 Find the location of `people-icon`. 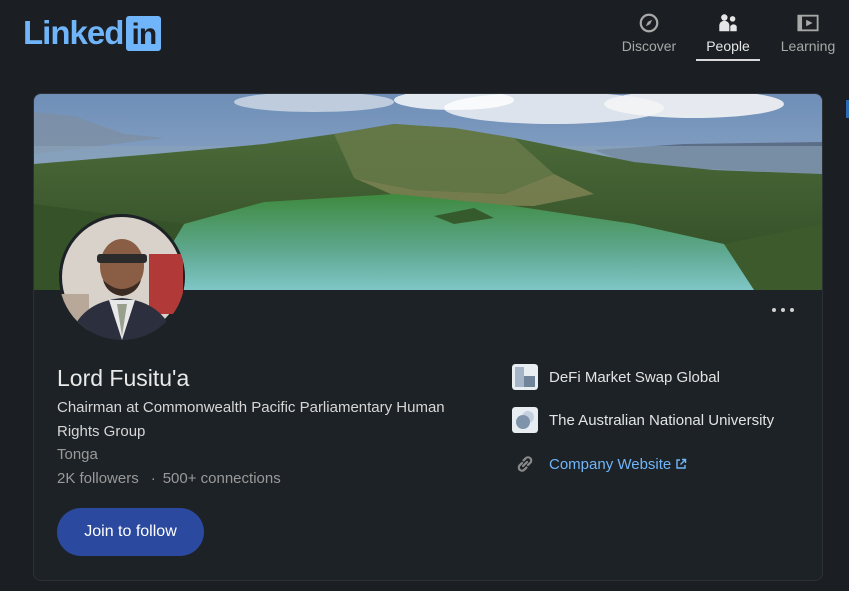

people-icon is located at coordinates (728, 23).